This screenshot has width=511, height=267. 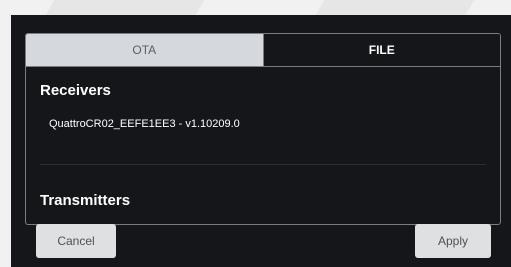 What do you see at coordinates (263, 164) in the screenshot?
I see `section-divider` at bounding box center [263, 164].